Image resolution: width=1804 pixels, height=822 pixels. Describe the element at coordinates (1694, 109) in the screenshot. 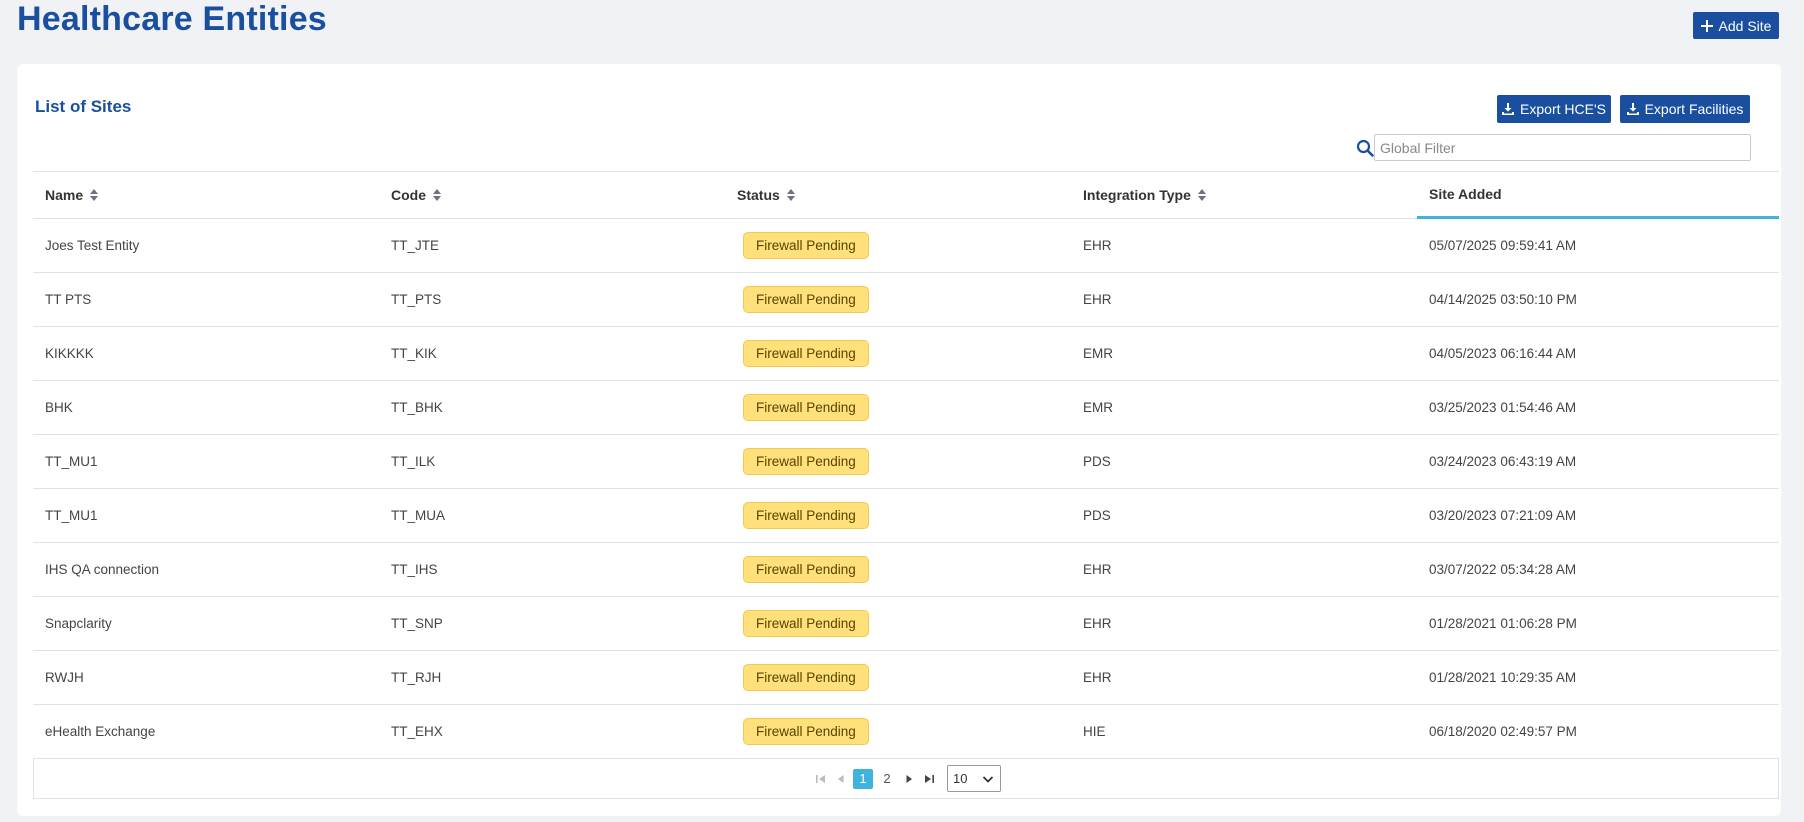

I see `export-facilities-label: Export Facilities` at that location.